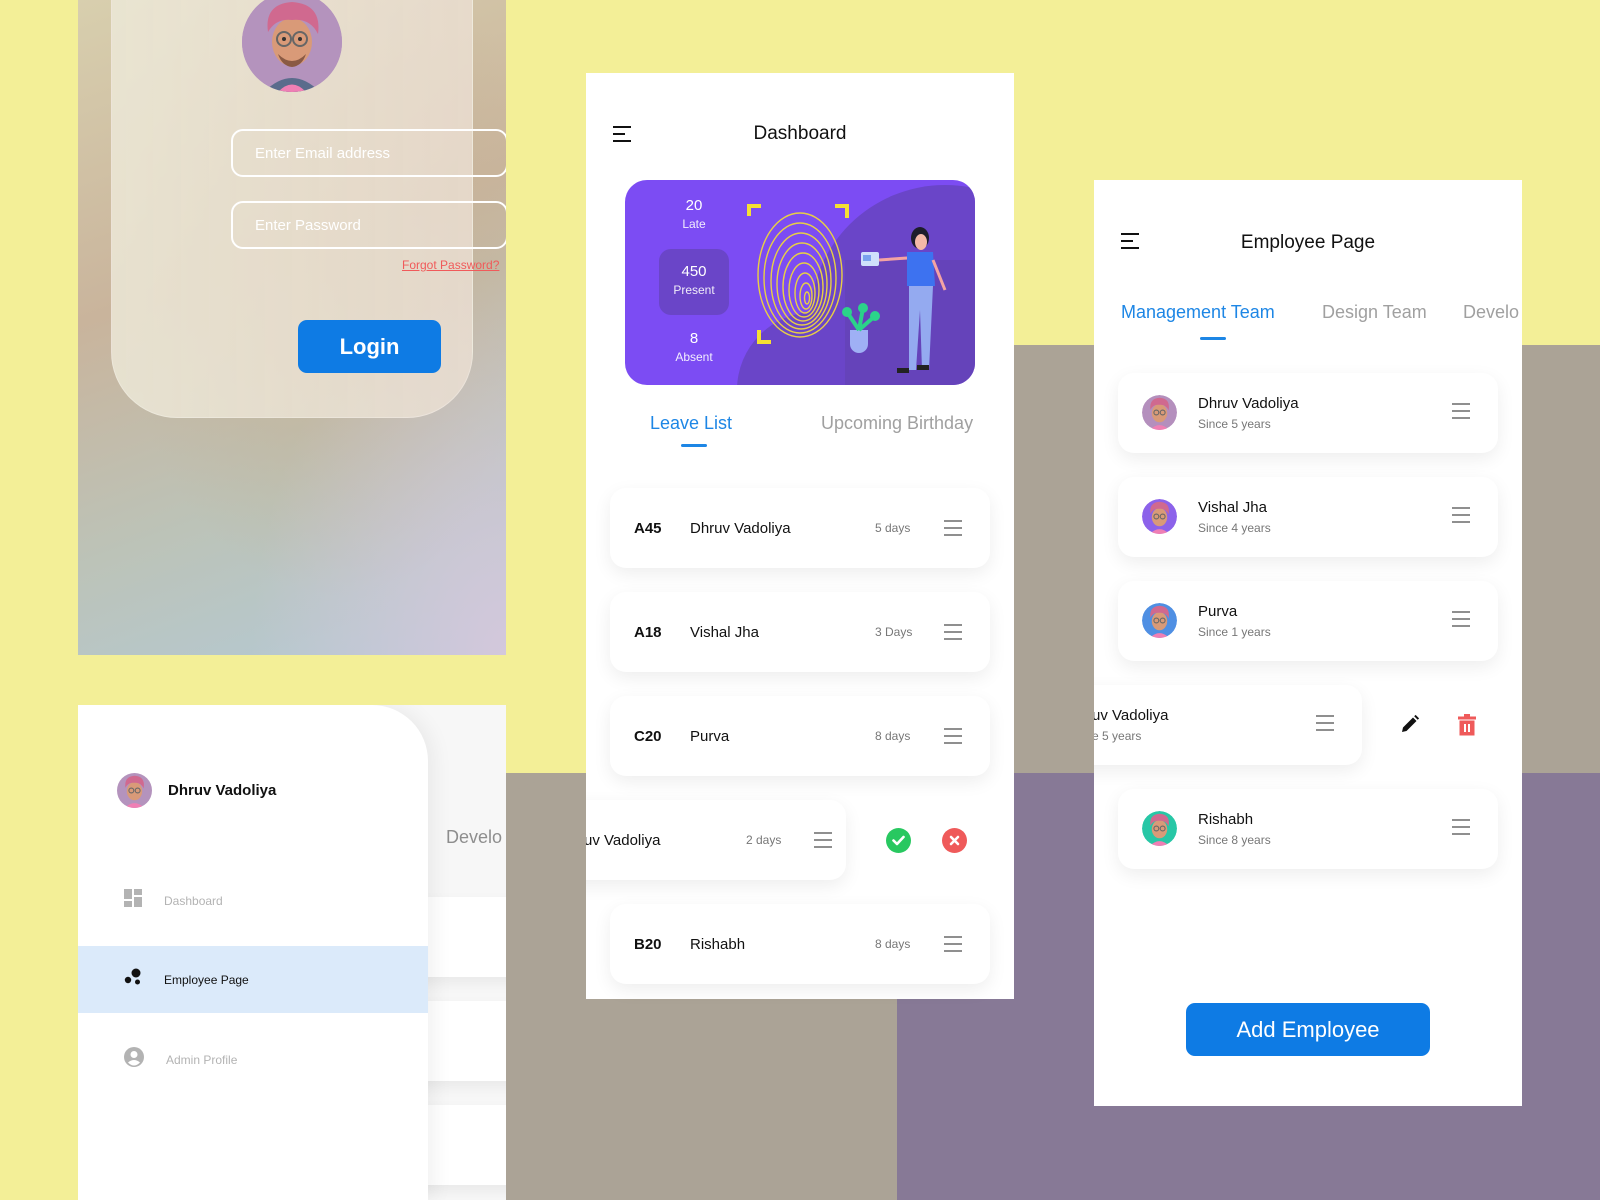 This screenshot has width=1600, height=1200. I want to click on leave-list-item: C20 Purva 8 days, so click(800, 736).